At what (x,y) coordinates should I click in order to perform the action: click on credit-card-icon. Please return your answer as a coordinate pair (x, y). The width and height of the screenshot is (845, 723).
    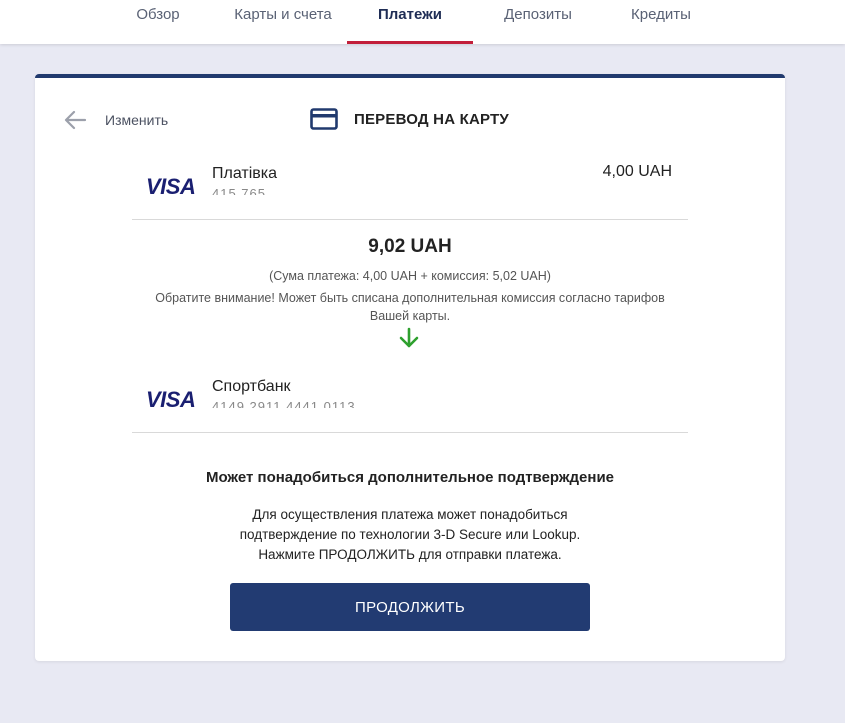
    Looking at the image, I should click on (324, 119).